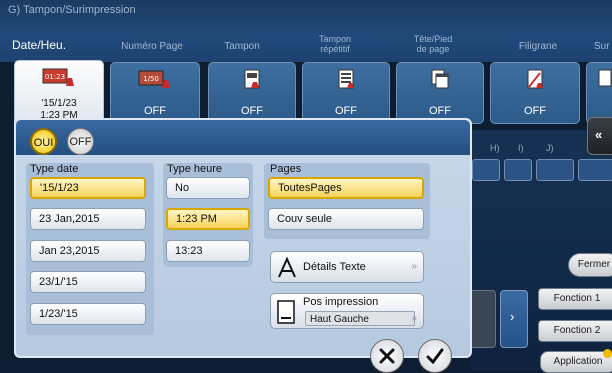 The image size is (612, 373). I want to click on tab-header-footer: Tête/Pied de page, so click(433, 44).